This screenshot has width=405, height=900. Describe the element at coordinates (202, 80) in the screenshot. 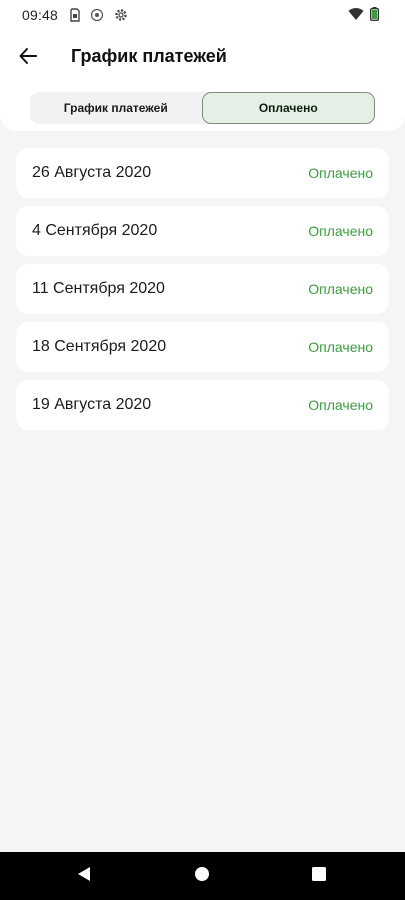

I see `header: График платежей График платежей Оплачено` at that location.